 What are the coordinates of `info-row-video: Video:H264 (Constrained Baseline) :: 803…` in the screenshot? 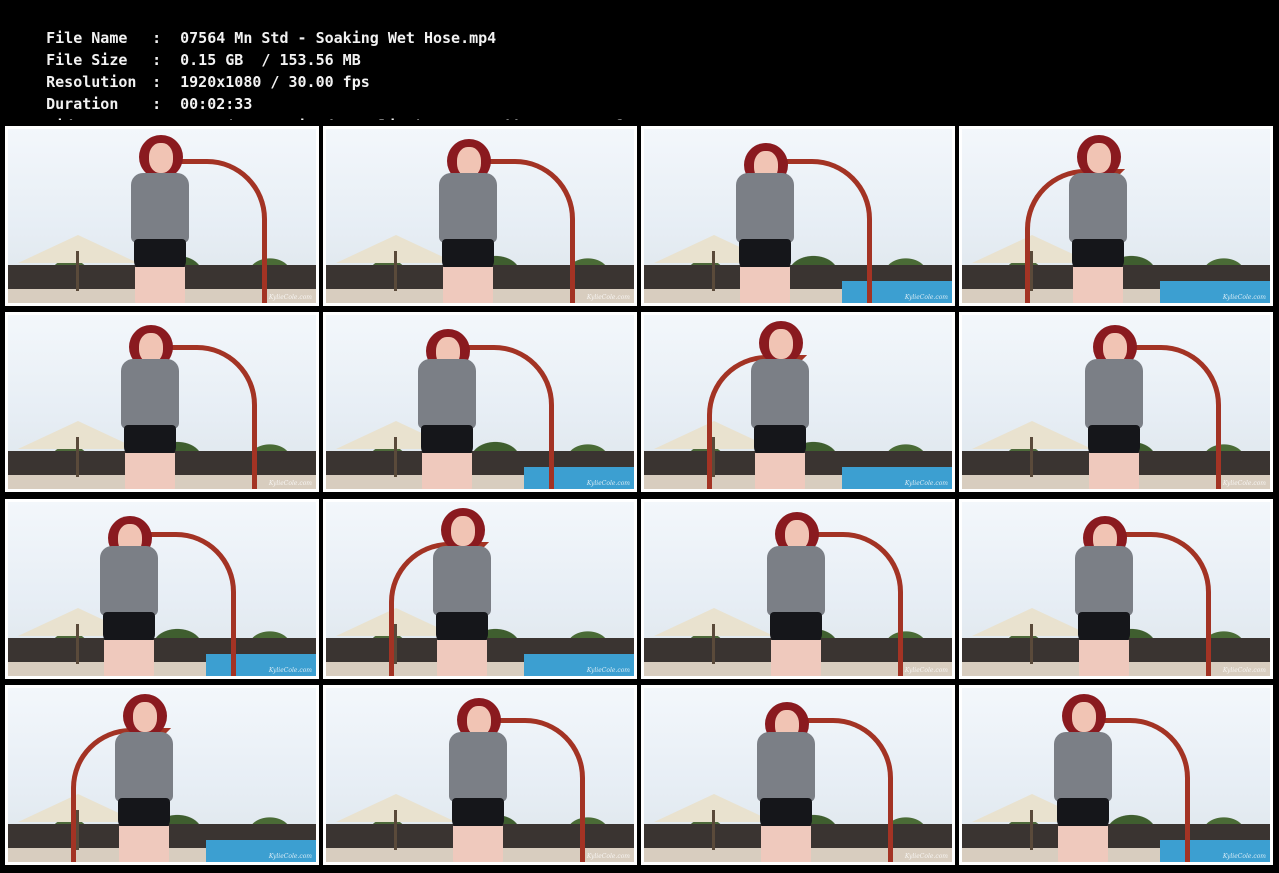 It's located at (325, 114).